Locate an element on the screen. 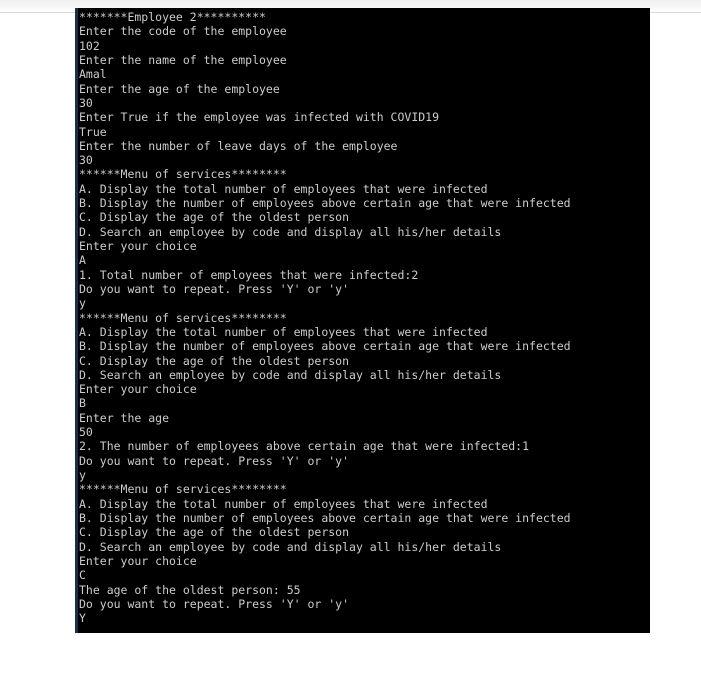 The height and width of the screenshot is (690, 701). console-line: B is located at coordinates (82, 403).